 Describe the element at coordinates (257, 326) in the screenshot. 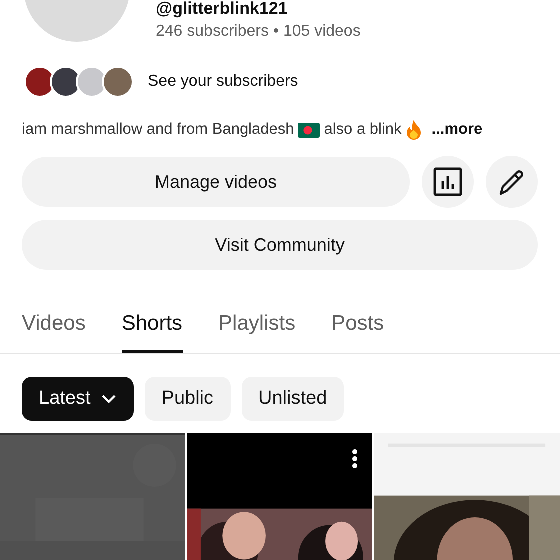

I see `tab: Playlists` at that location.